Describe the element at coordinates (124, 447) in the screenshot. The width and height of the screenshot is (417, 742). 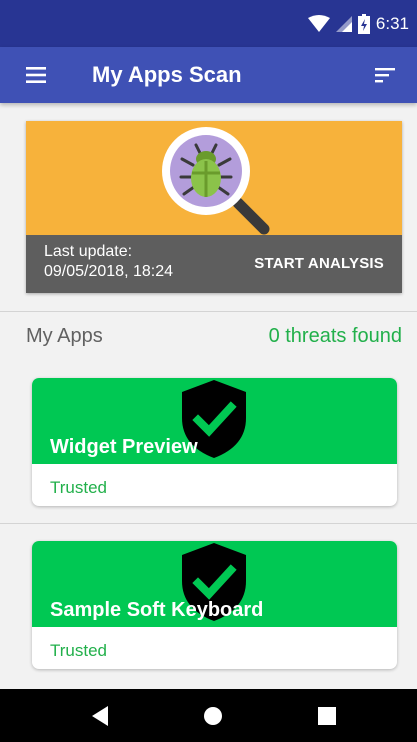
I see `app-name: Widget Preview` at that location.